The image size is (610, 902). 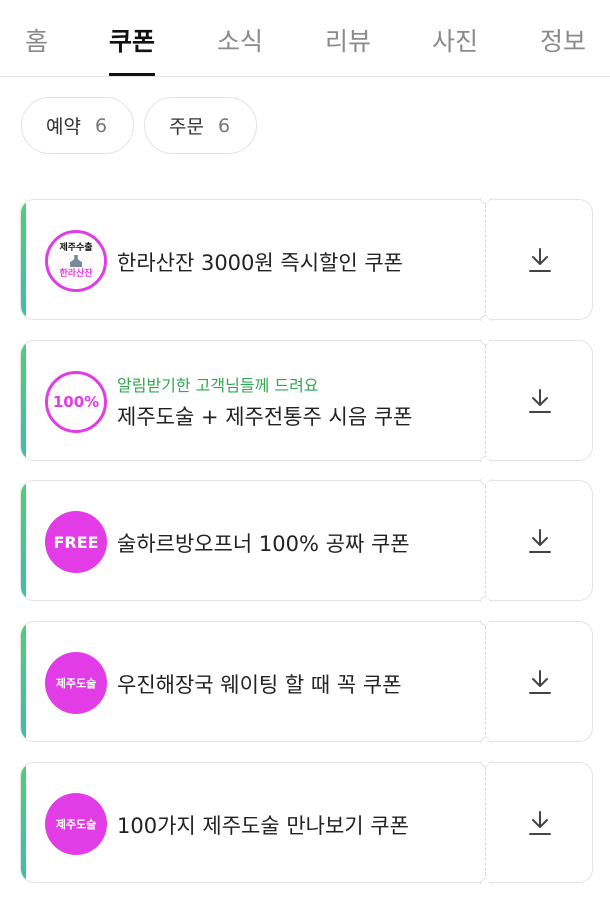 I want to click on coupon-card: 제주도술 100가지 제주도술 만나보기 쿠폰, so click(x=306, y=822).